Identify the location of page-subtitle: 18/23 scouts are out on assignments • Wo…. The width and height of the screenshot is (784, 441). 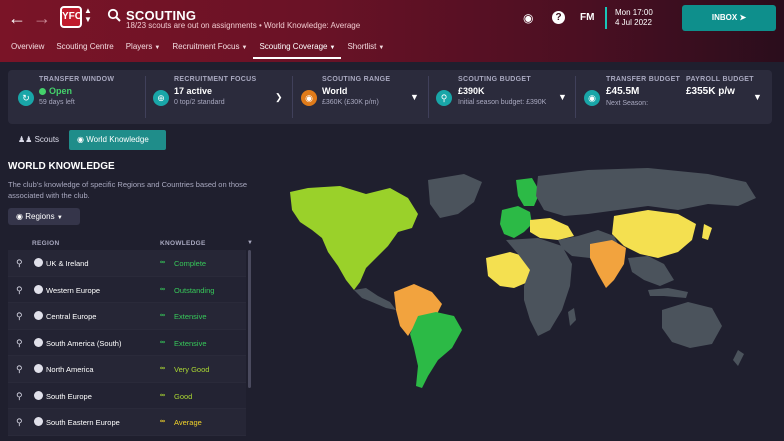
(243, 25).